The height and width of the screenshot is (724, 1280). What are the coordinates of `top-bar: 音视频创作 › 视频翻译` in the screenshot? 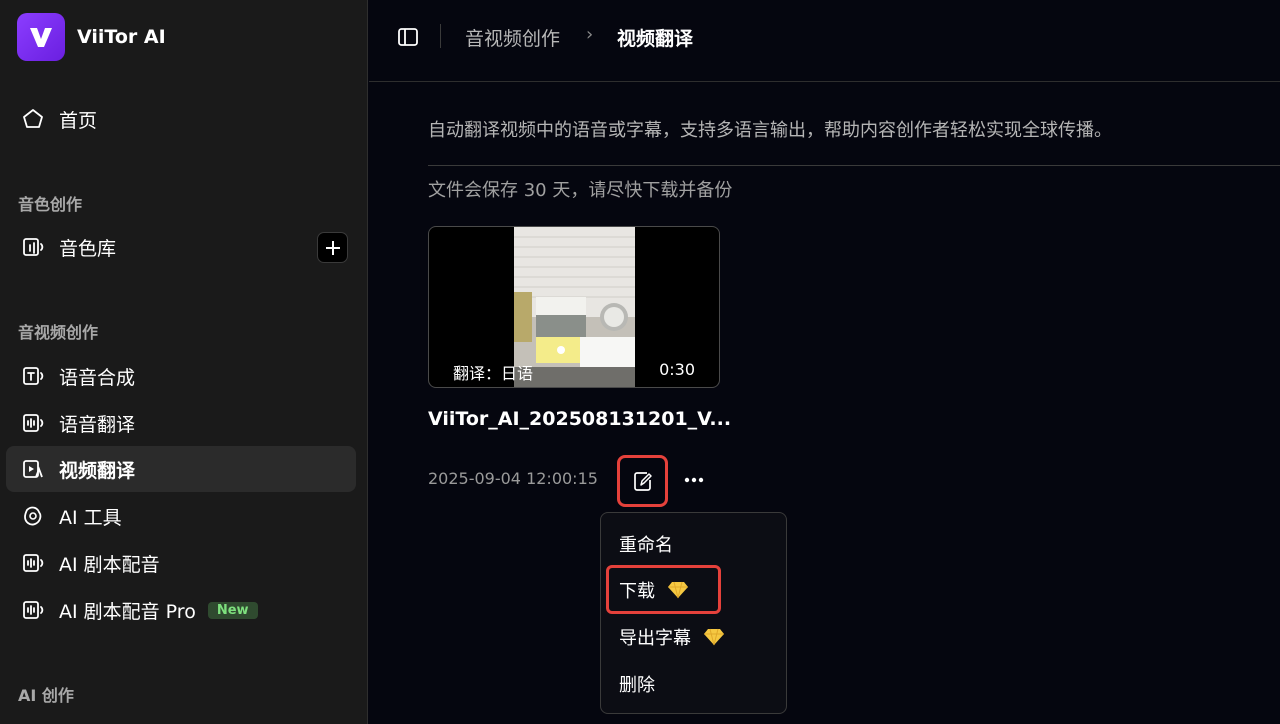 It's located at (824, 41).